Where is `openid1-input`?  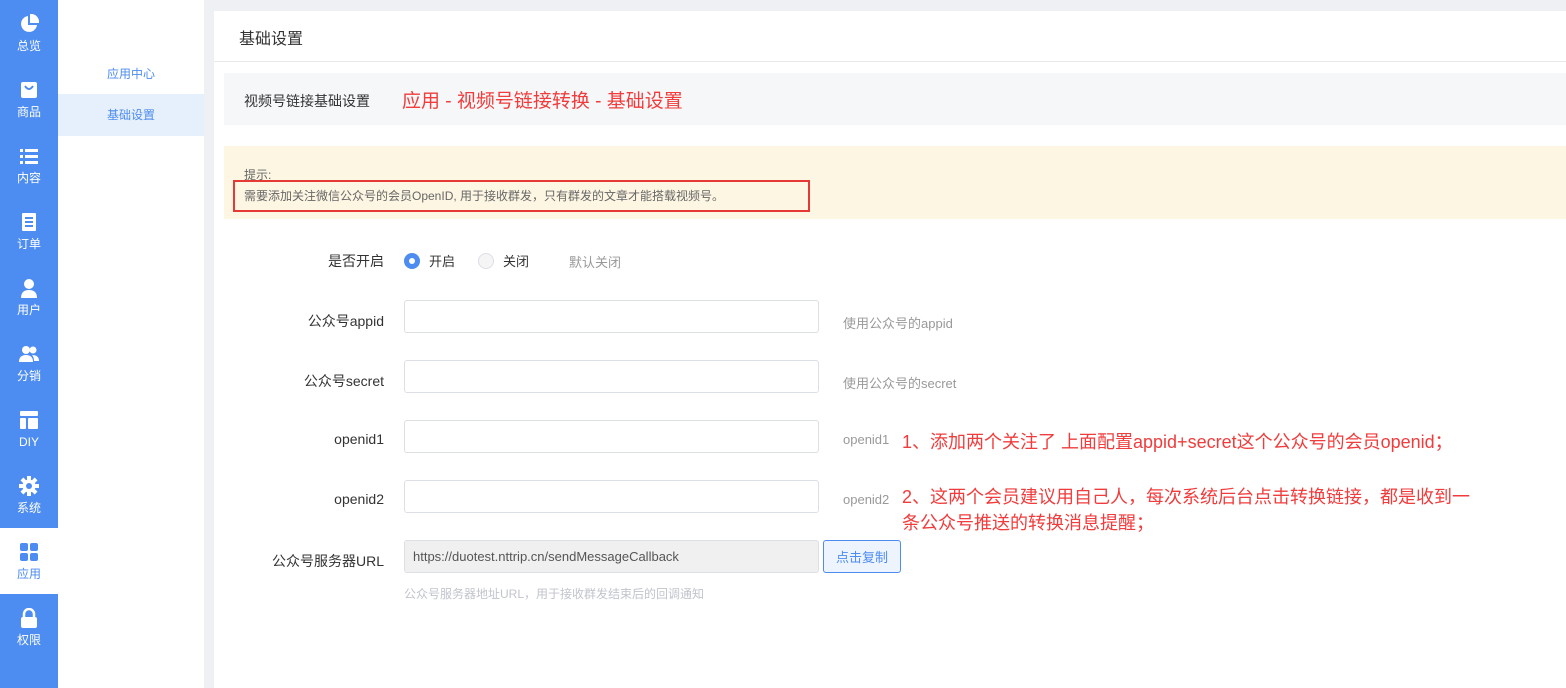 openid1-input is located at coordinates (611, 436).